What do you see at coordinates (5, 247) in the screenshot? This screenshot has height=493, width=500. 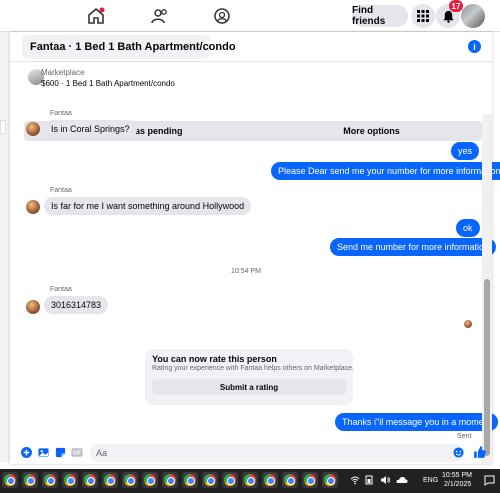 I see `page-background-left` at bounding box center [5, 247].